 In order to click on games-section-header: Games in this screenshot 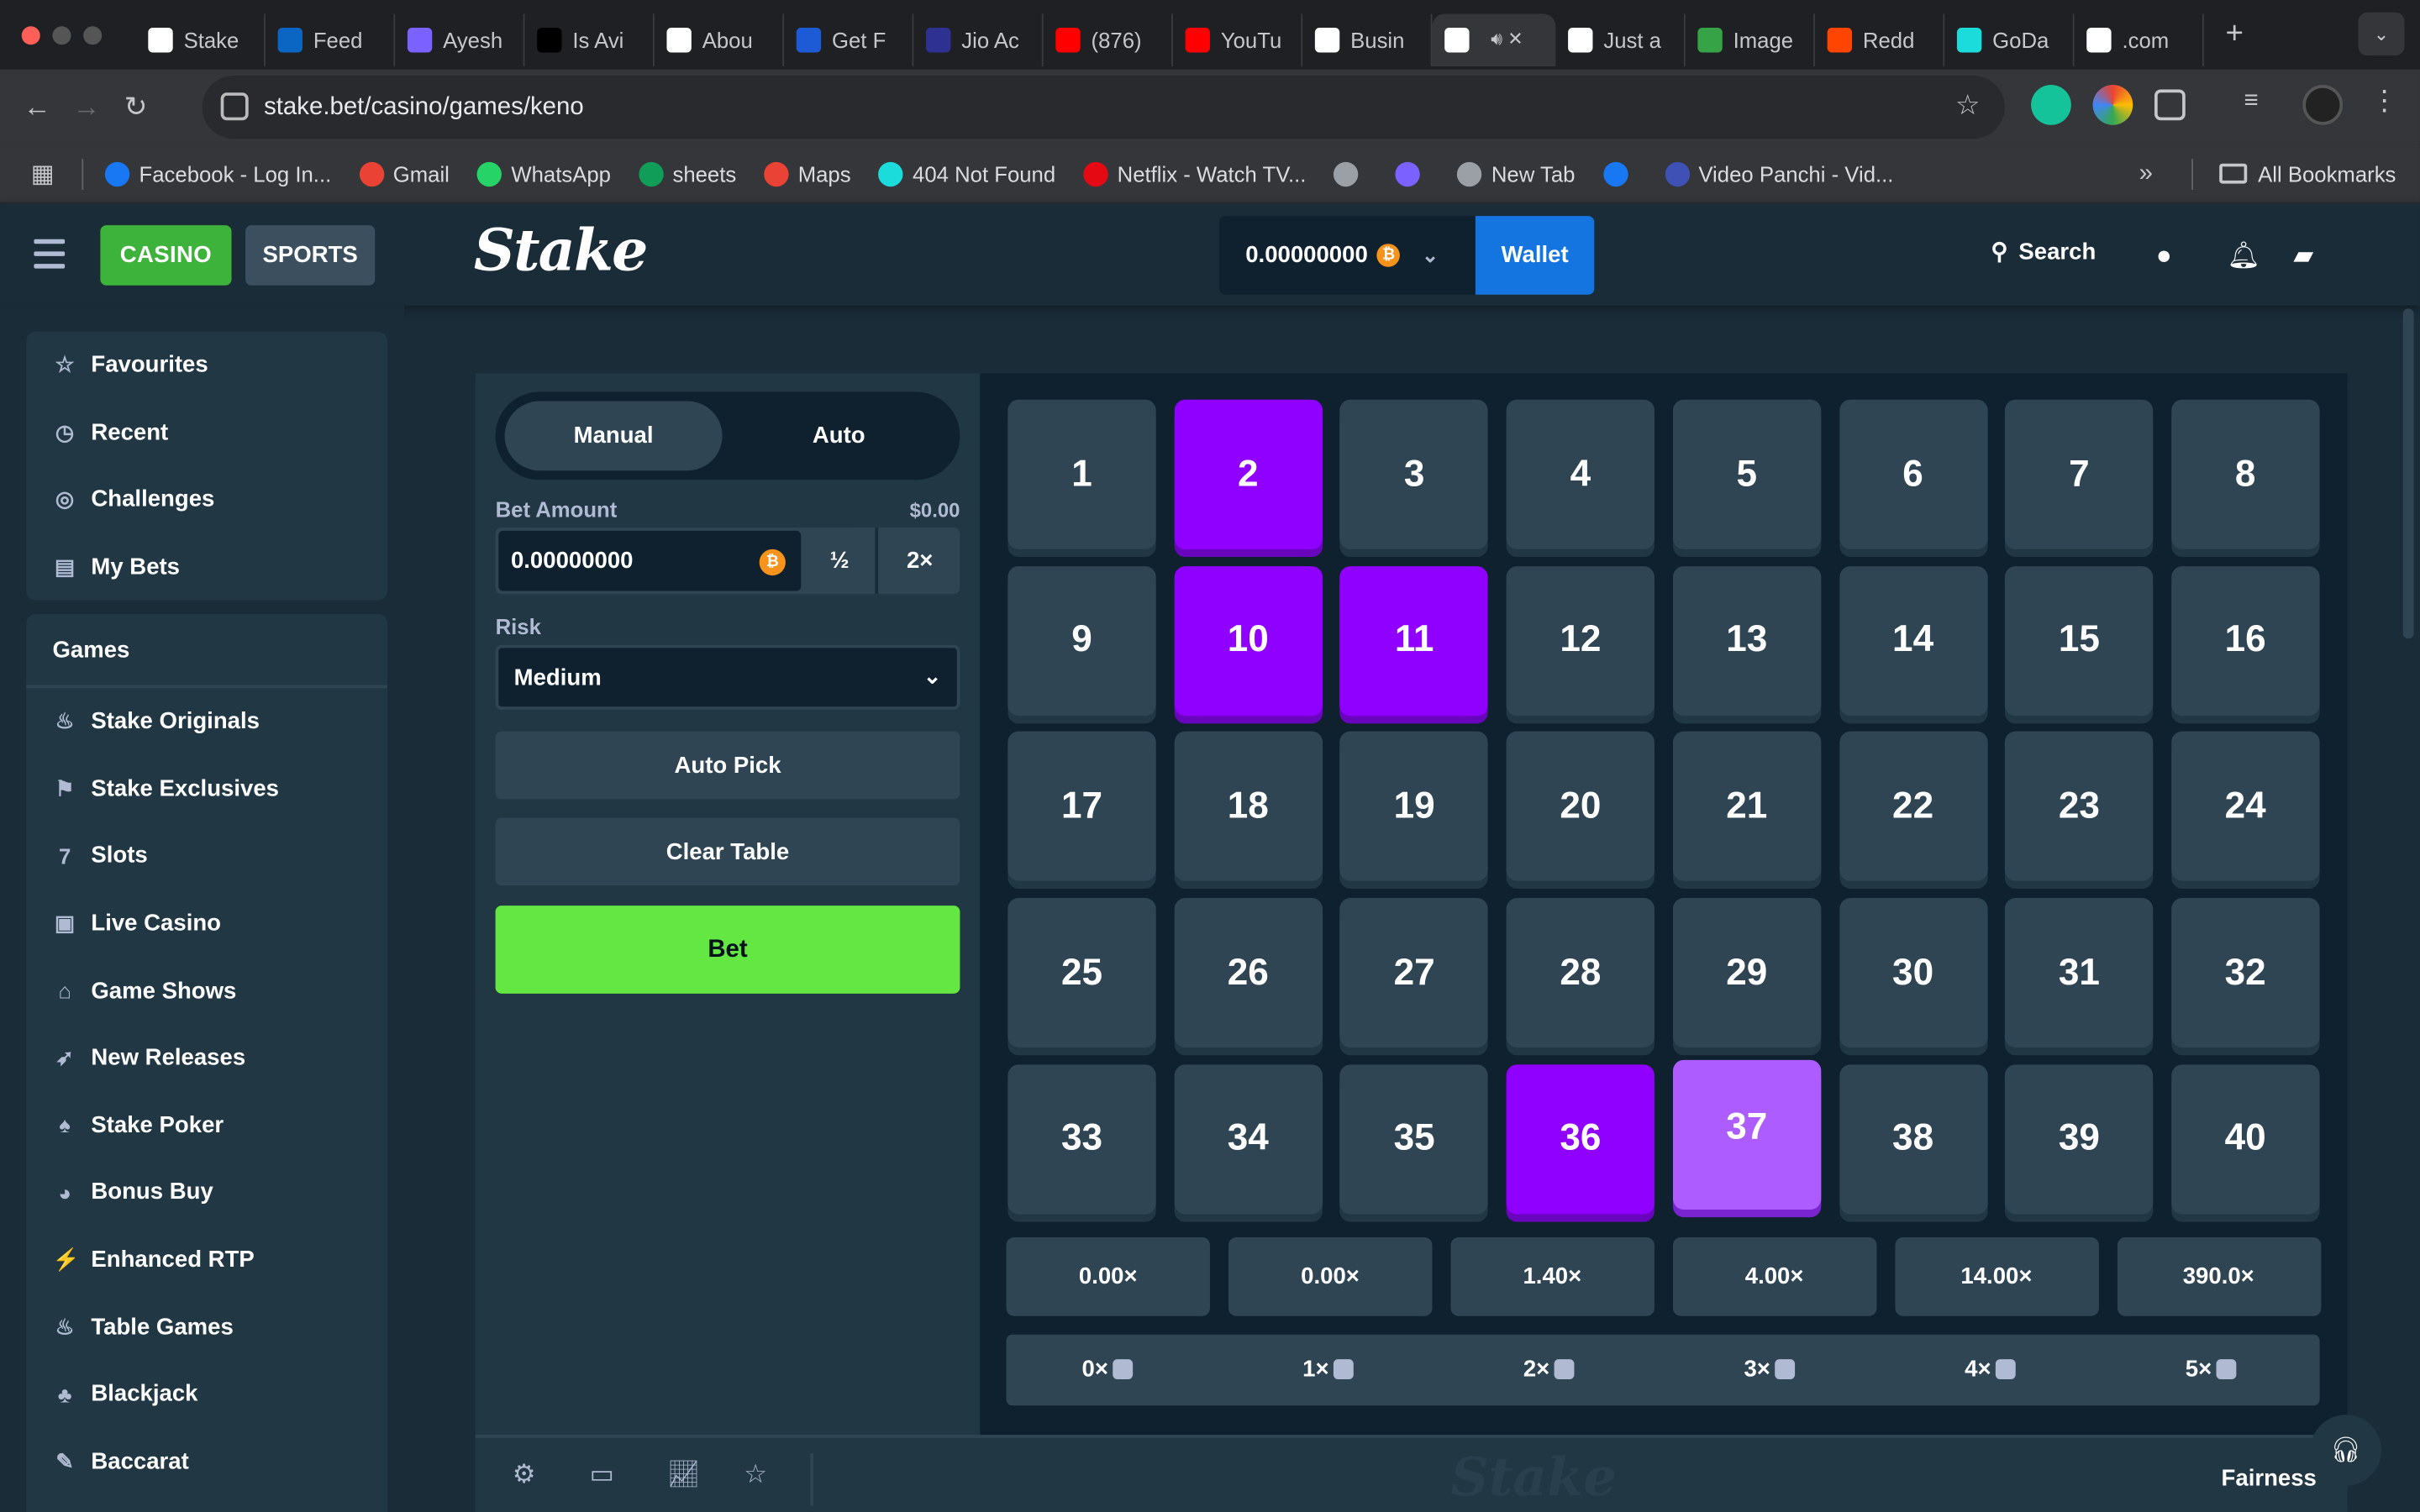, I will do `click(207, 651)`.